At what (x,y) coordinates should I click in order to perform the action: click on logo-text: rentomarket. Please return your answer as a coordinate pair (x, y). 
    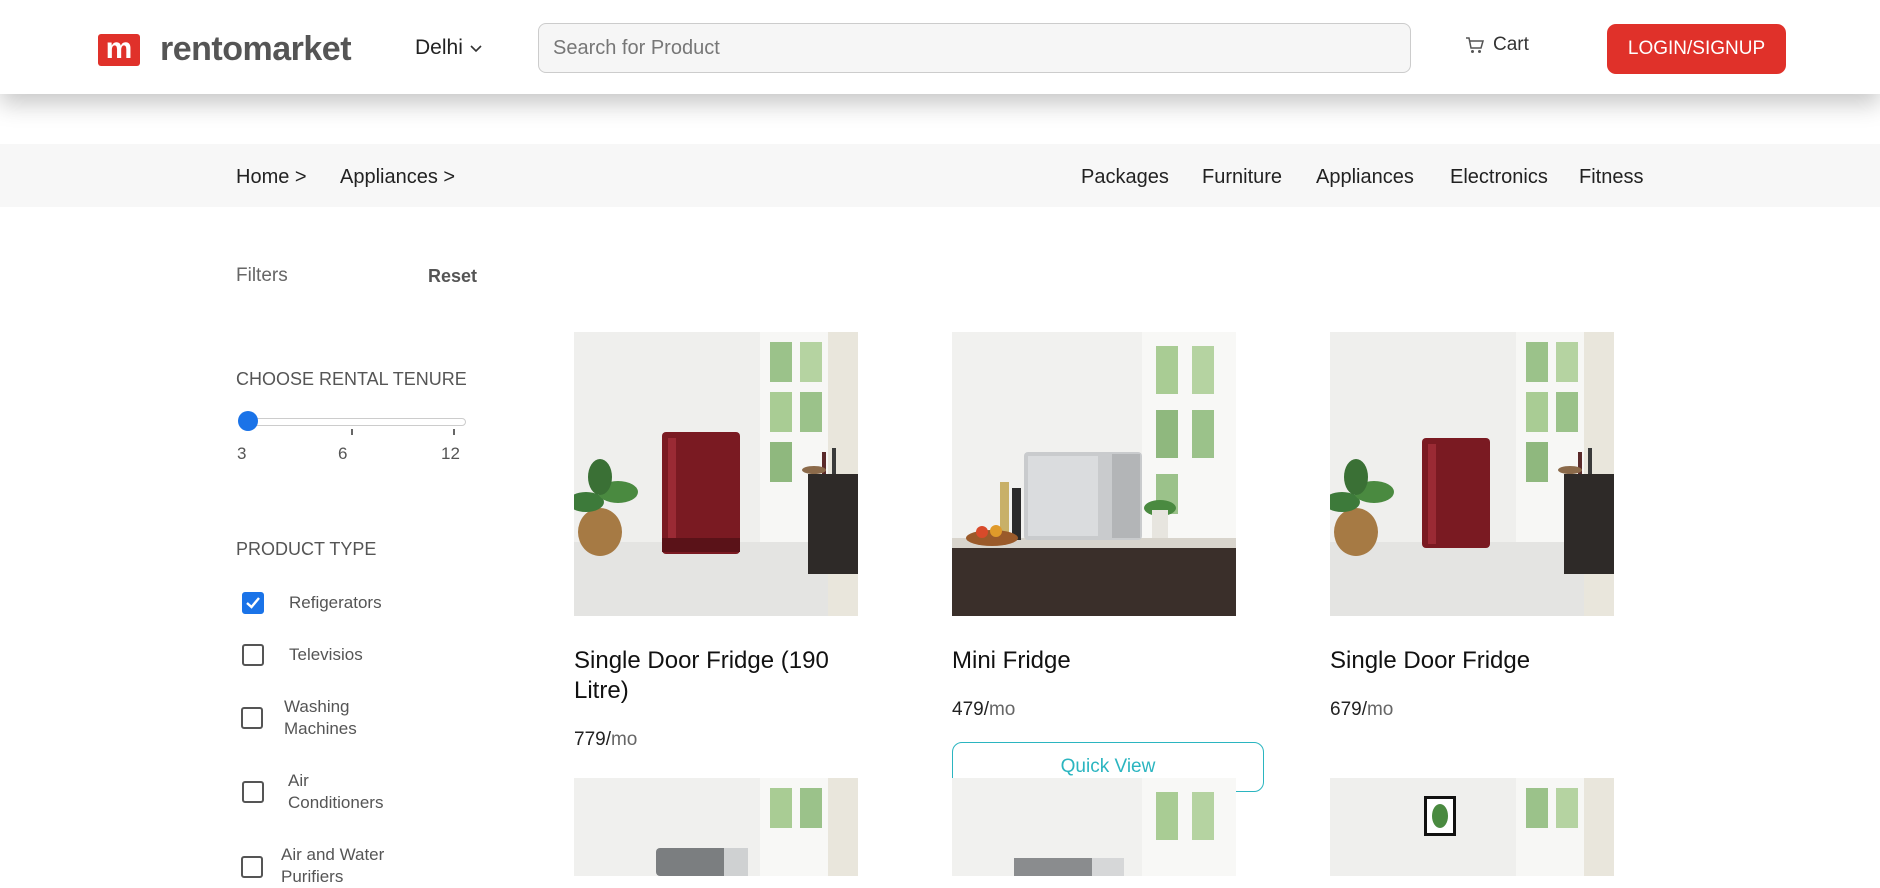
    Looking at the image, I should click on (256, 49).